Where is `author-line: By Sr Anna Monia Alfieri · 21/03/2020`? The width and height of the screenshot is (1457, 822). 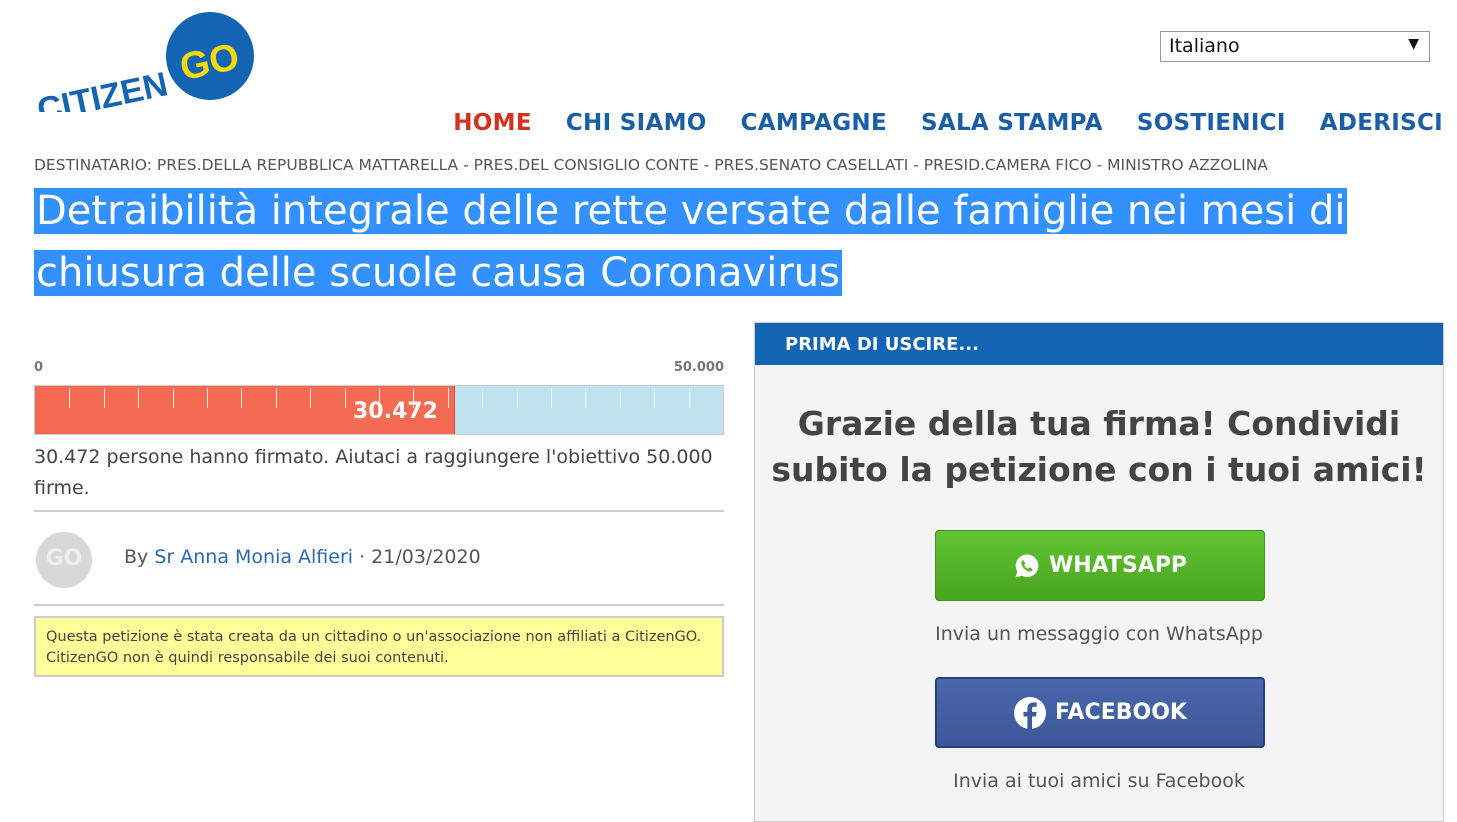 author-line: By Sr Anna Monia Alfieri · 21/03/2020 is located at coordinates (302, 557).